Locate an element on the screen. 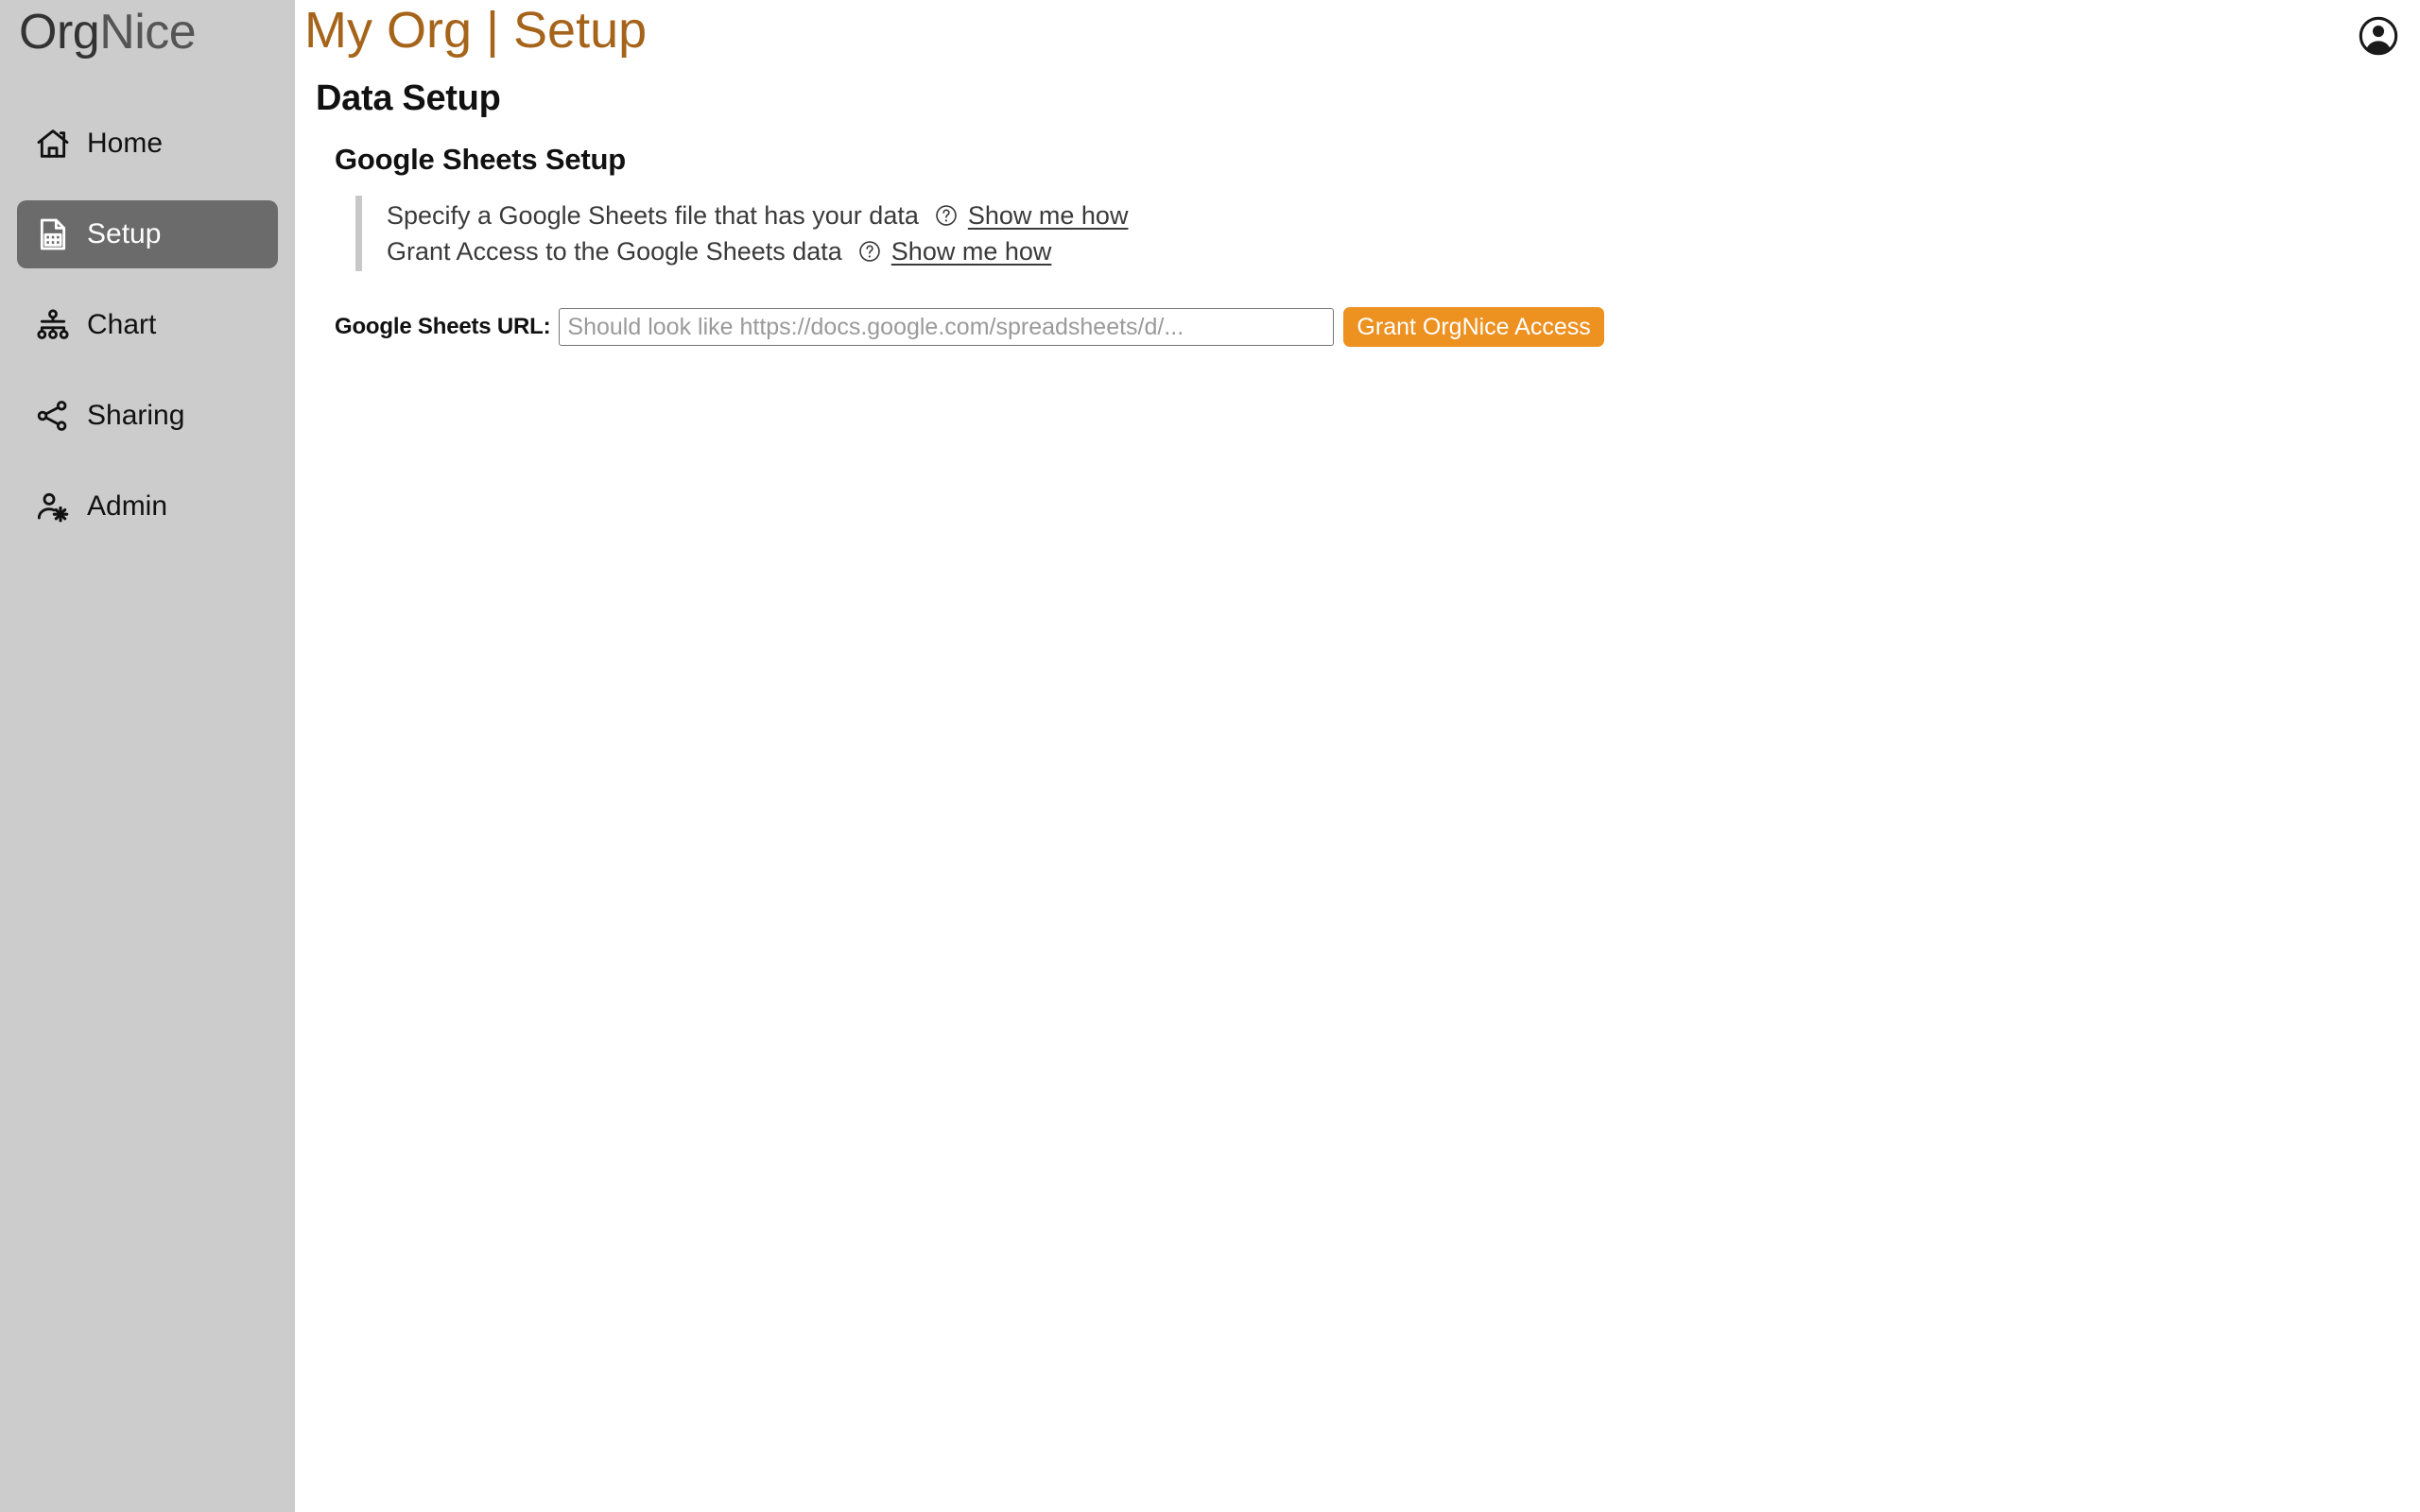 This screenshot has height=1512, width=2420. sidebar-item-chart: Chart is located at coordinates (147, 325).